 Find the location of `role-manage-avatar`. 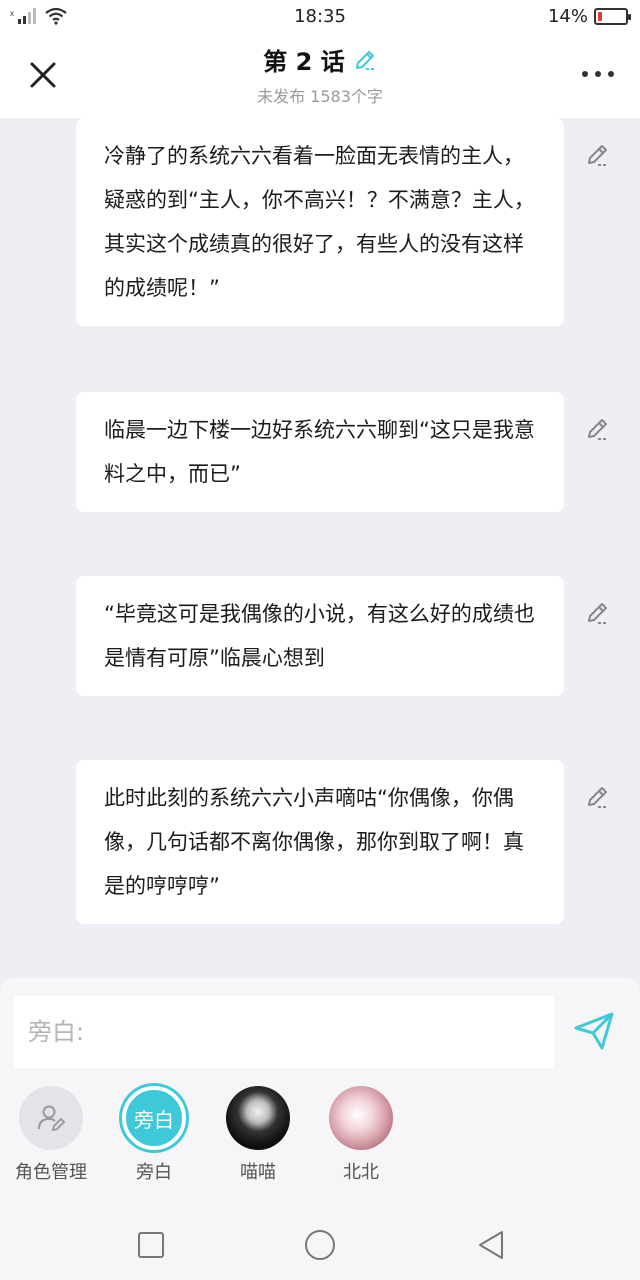

role-manage-avatar is located at coordinates (51, 1118).